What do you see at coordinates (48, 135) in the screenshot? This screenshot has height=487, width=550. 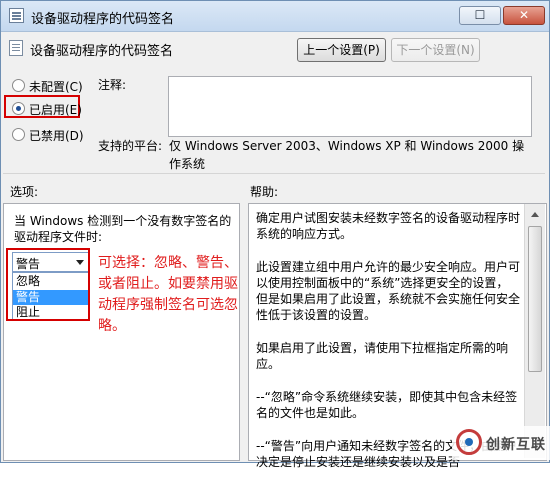 I see `radio-disabled: 已禁用(D)` at bounding box center [48, 135].